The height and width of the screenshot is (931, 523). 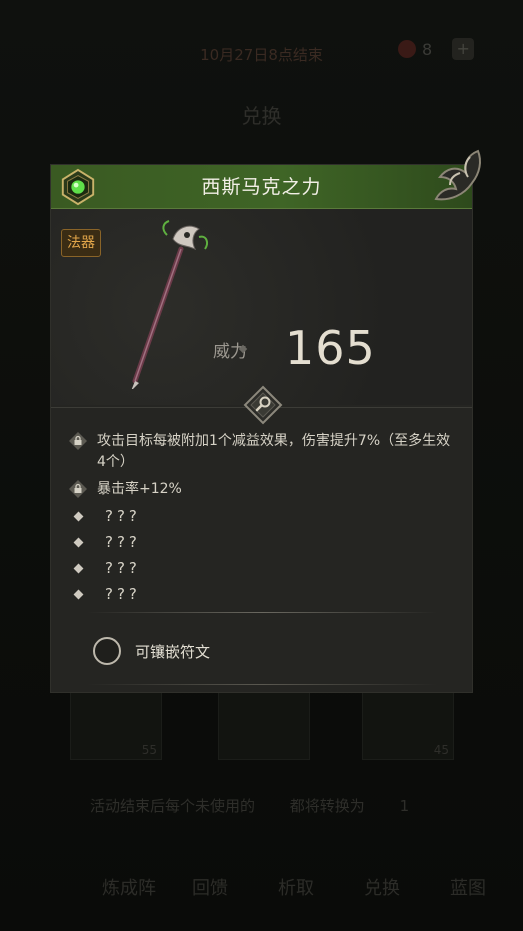 What do you see at coordinates (468, 887) in the screenshot?
I see `nav-item: 蓝图` at bounding box center [468, 887].